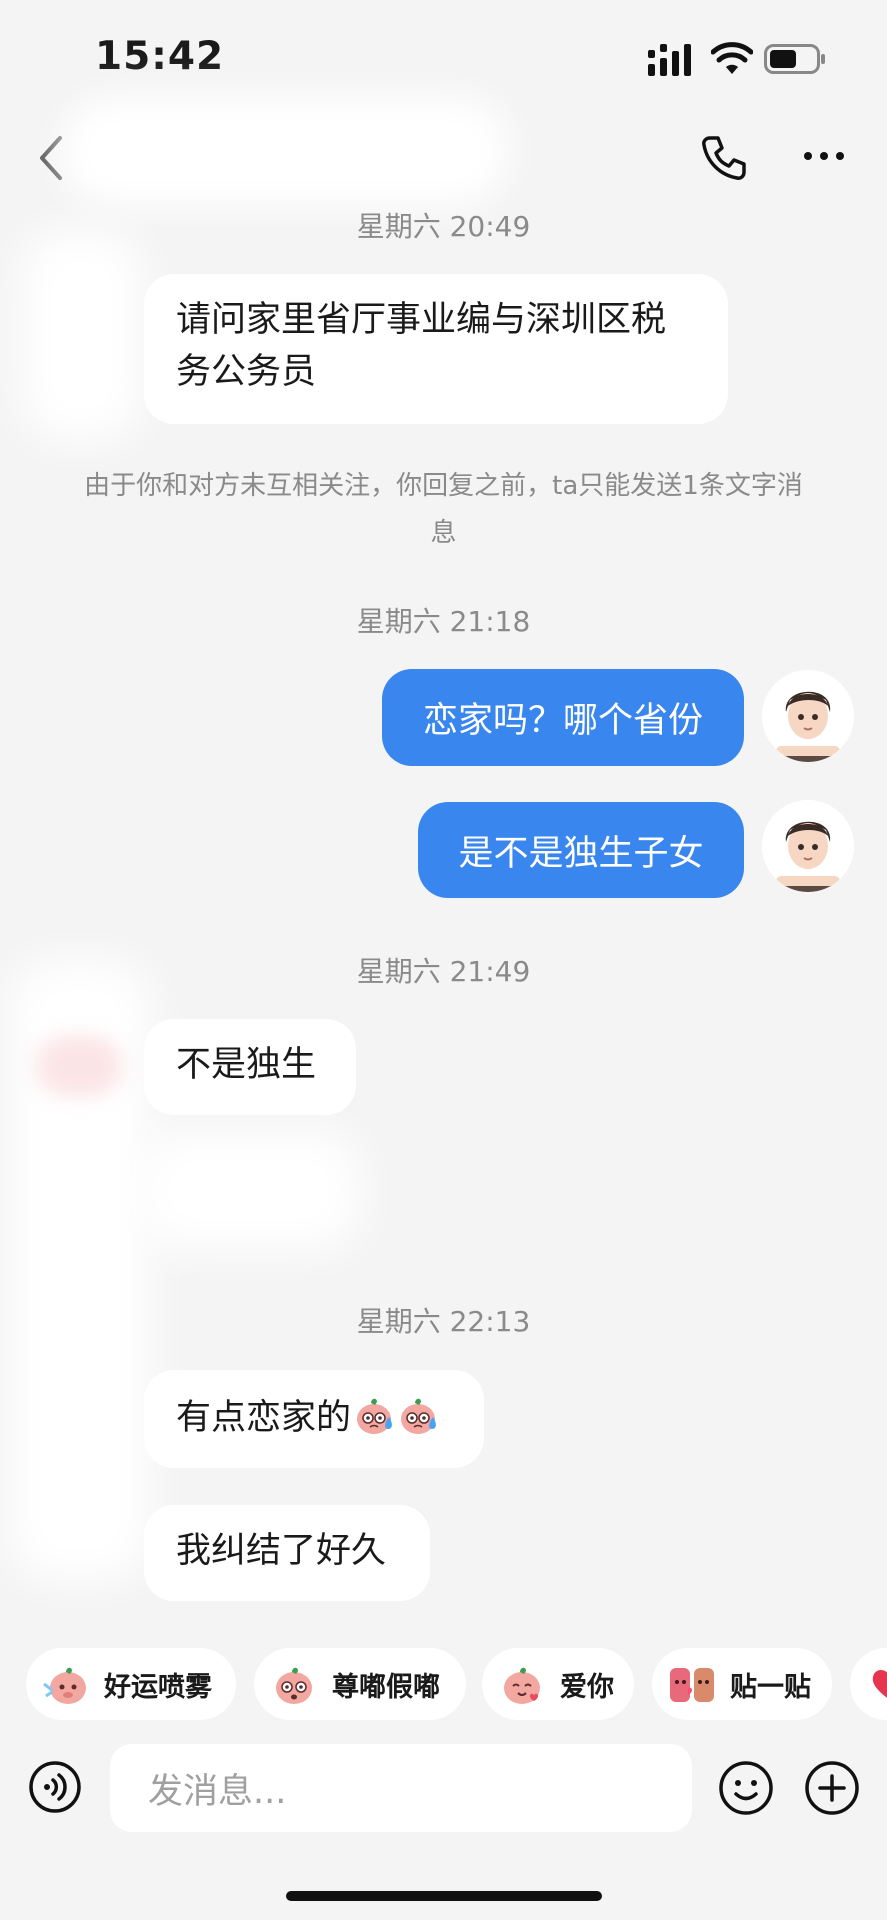 This screenshot has height=1920, width=887. What do you see at coordinates (443, 971) in the screenshot?
I see `timestamp: 星期六 21:49` at bounding box center [443, 971].